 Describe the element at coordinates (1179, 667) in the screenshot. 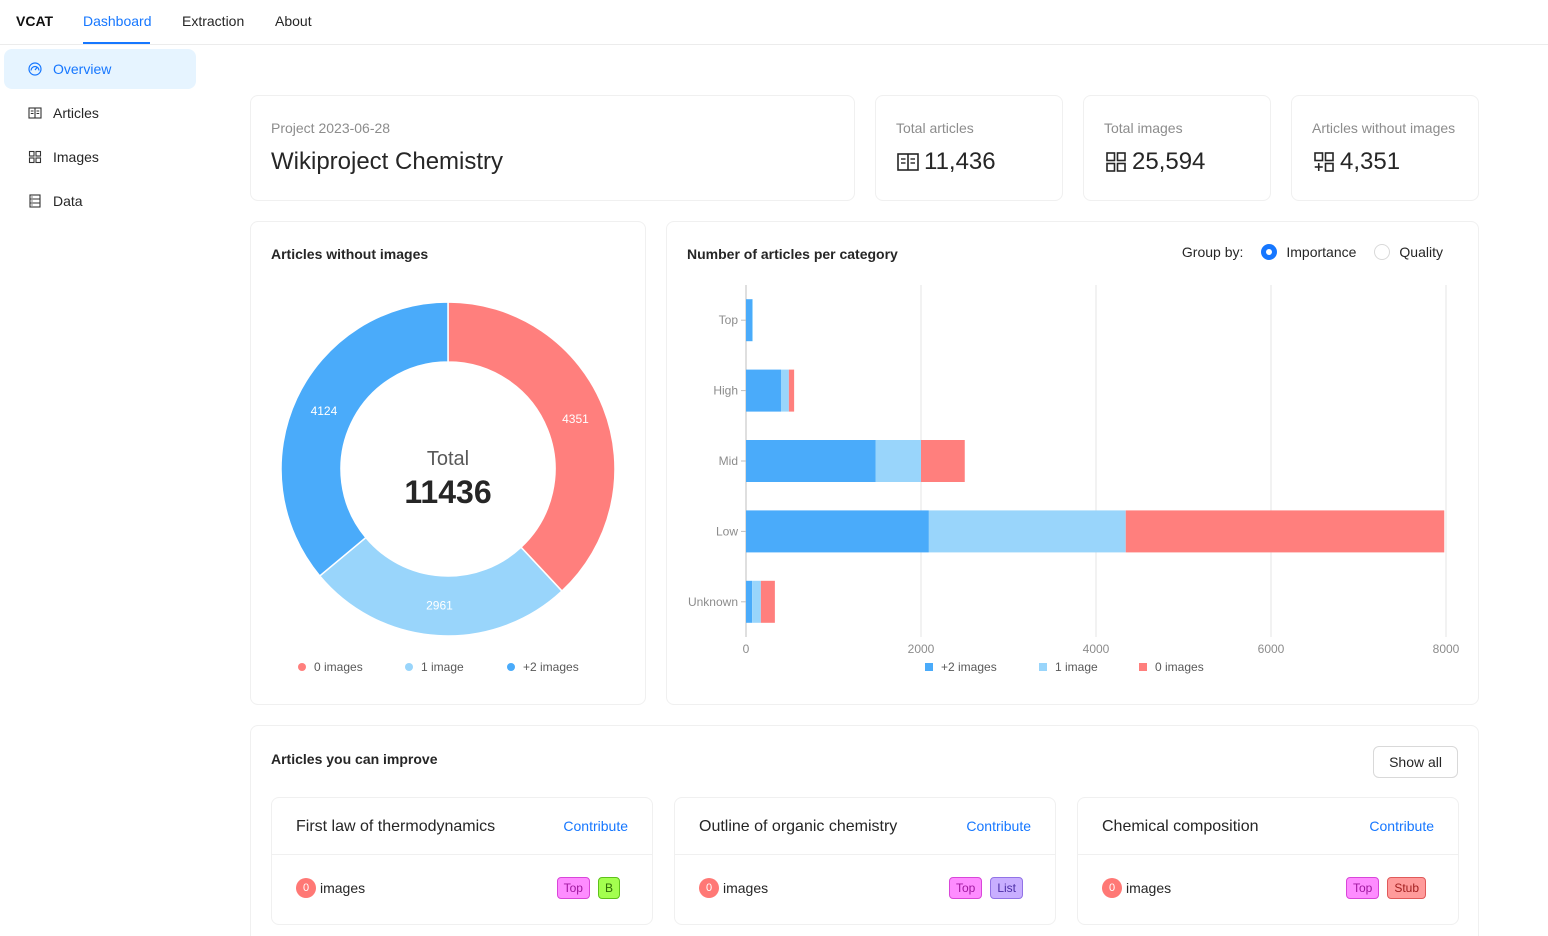

I see `legend-label: 0 images` at that location.